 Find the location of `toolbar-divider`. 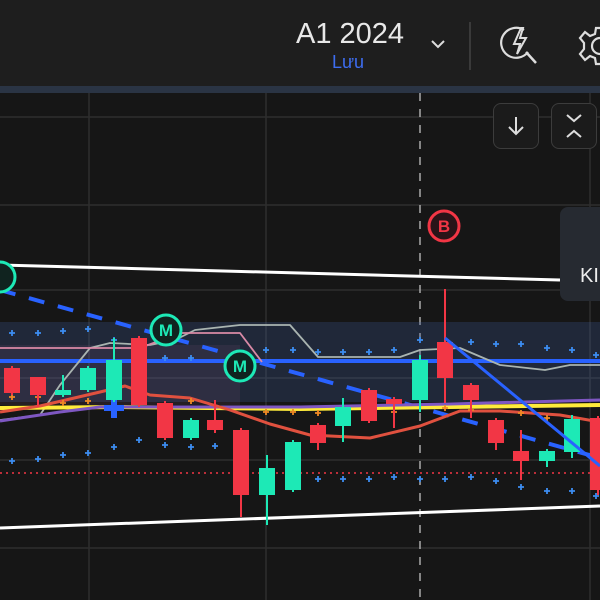

toolbar-divider is located at coordinates (470, 46).